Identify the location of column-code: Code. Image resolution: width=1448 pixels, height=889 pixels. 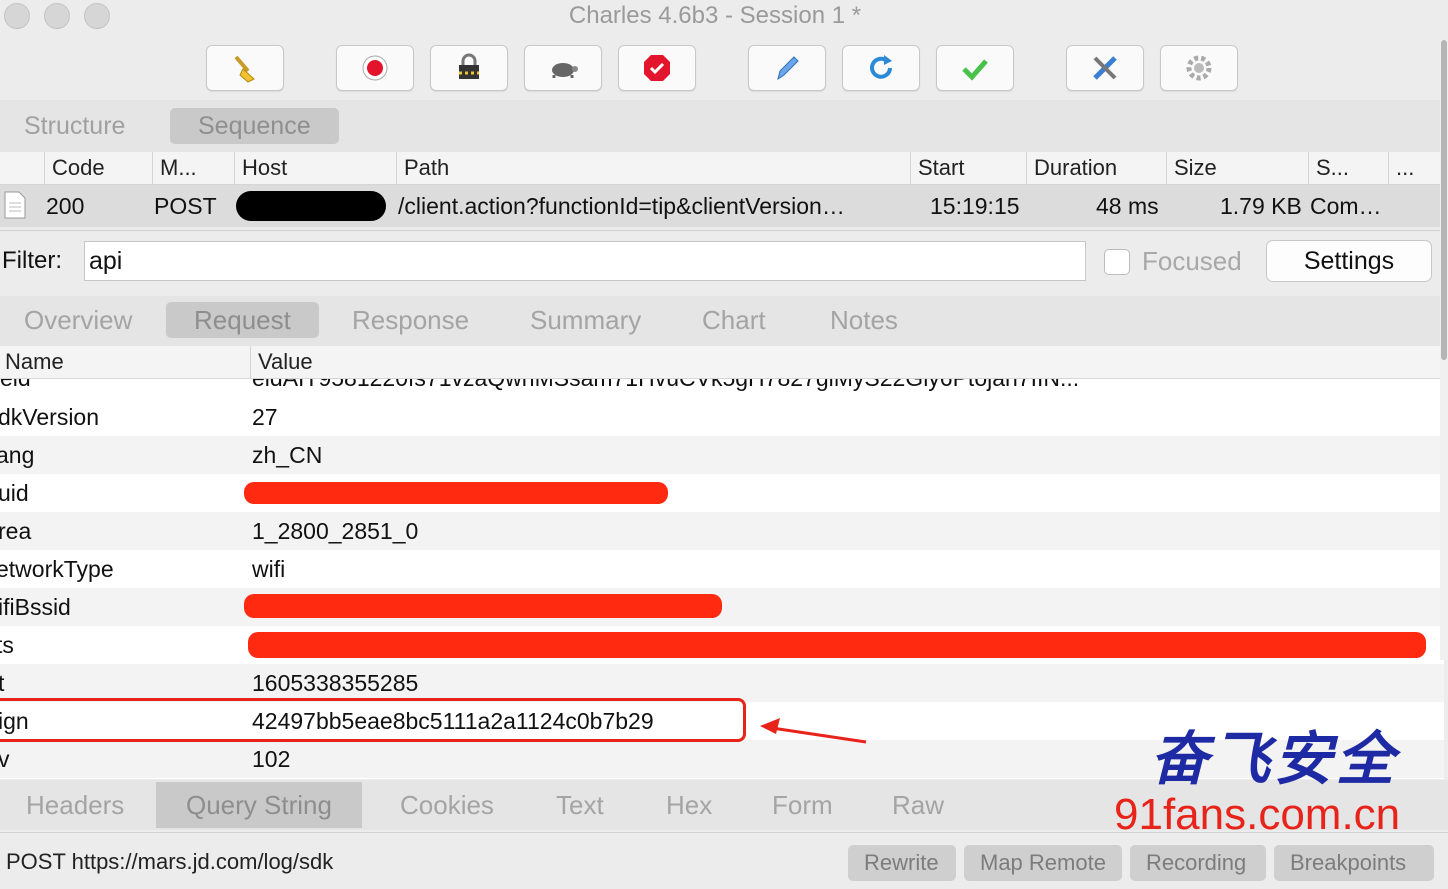
(96, 168).